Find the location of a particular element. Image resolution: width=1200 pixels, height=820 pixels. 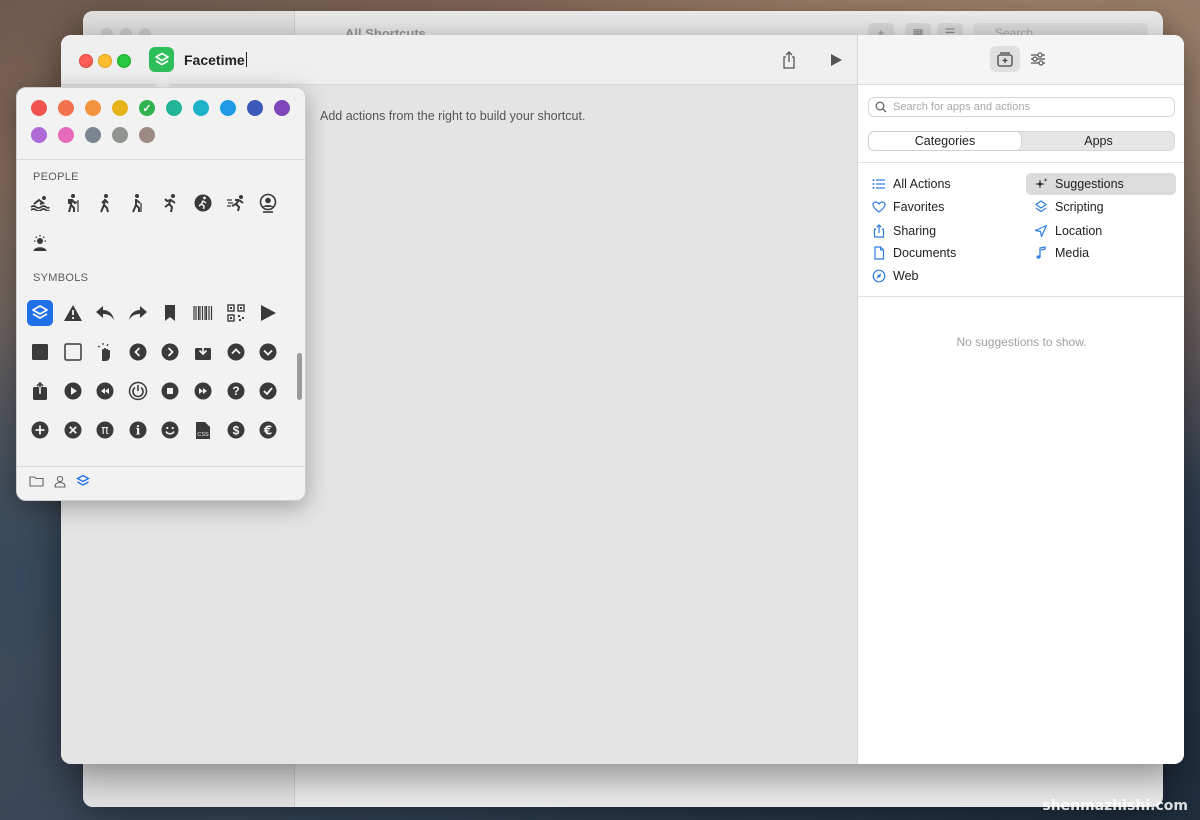

category-suggestions: Suggestions is located at coordinates (1101, 184).